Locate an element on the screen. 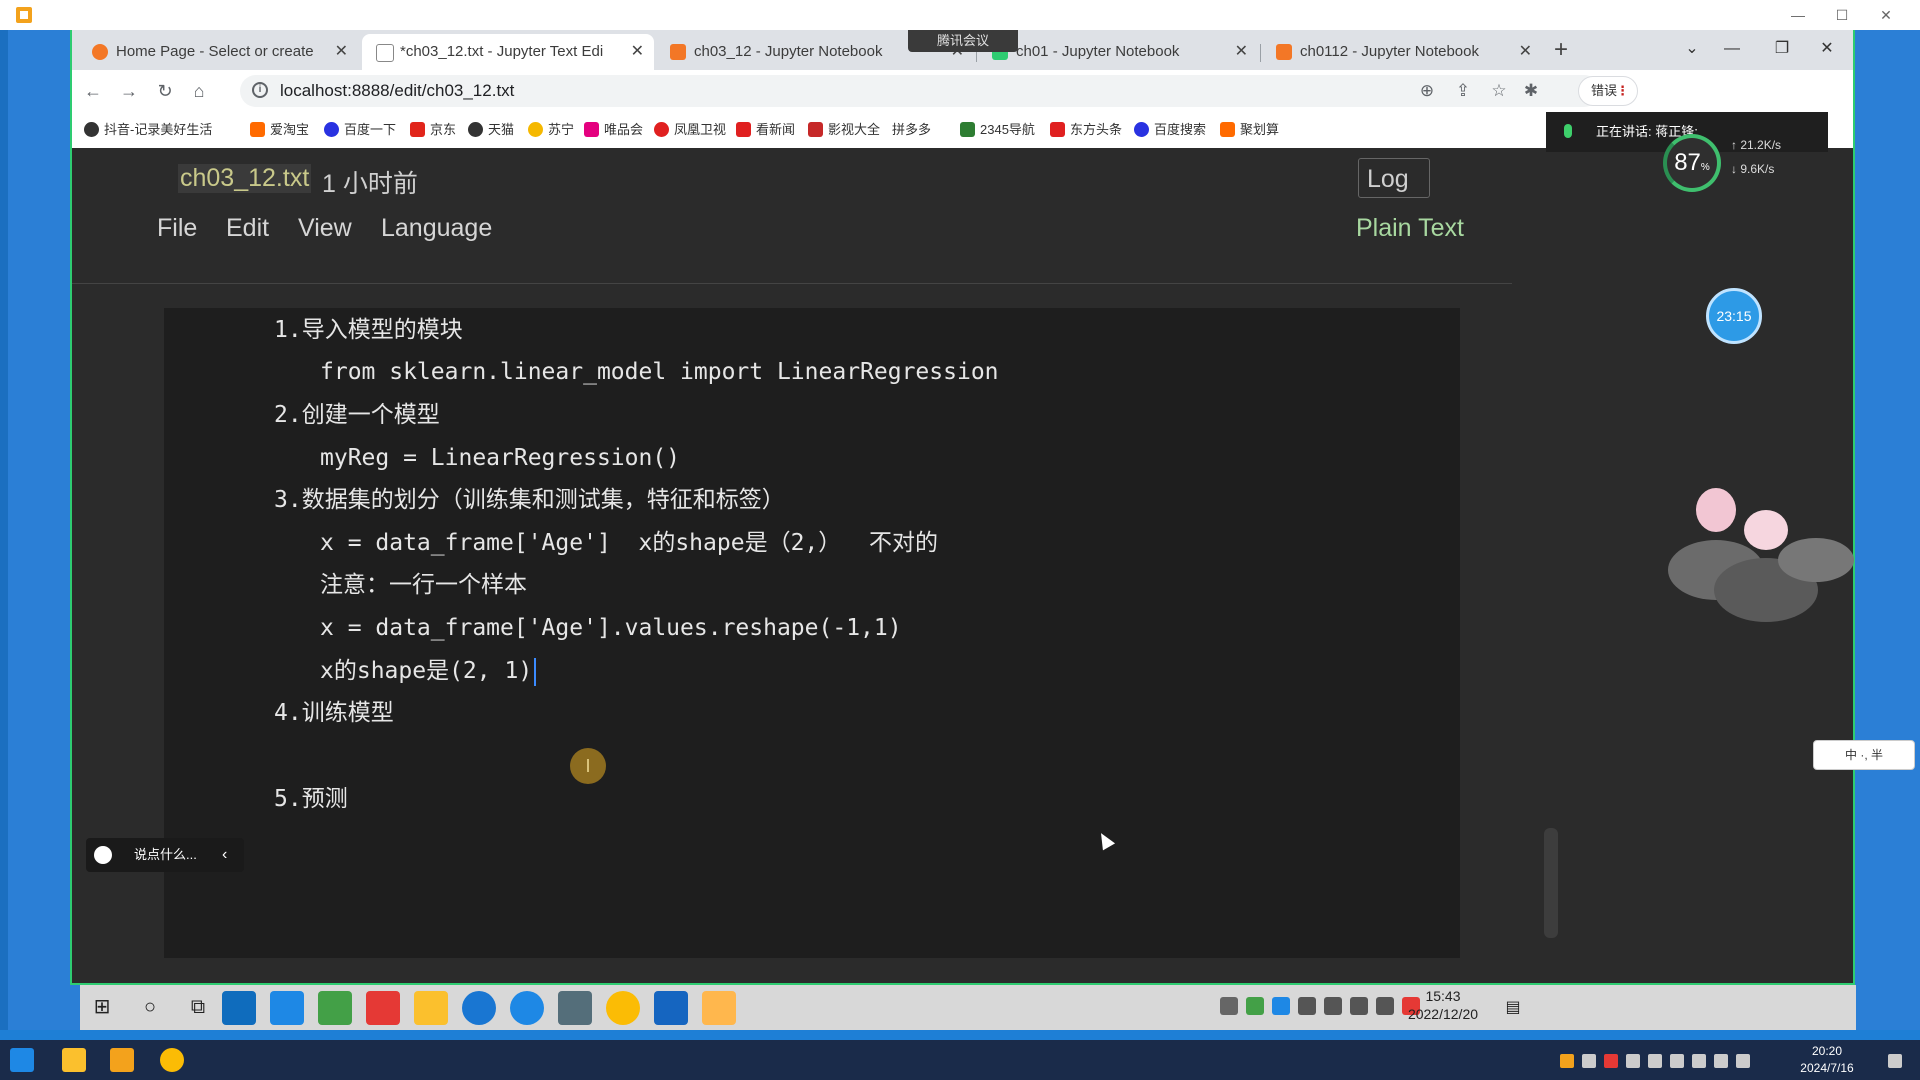 The image size is (1920, 1080). editor-scrollbar is located at coordinates (1551, 883).